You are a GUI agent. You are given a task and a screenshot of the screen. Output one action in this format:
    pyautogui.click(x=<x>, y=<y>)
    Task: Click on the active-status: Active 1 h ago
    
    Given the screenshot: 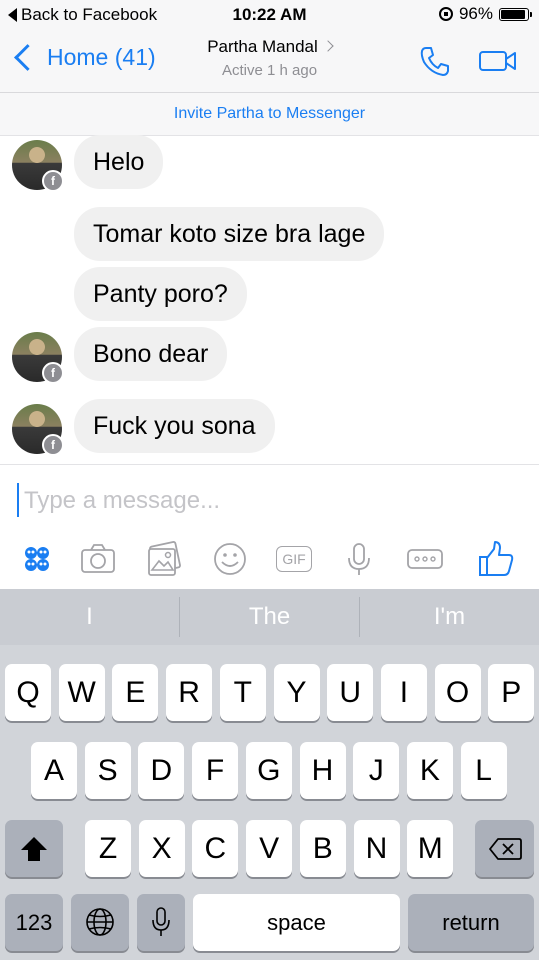 What is the action you would take?
    pyautogui.click(x=269, y=70)
    